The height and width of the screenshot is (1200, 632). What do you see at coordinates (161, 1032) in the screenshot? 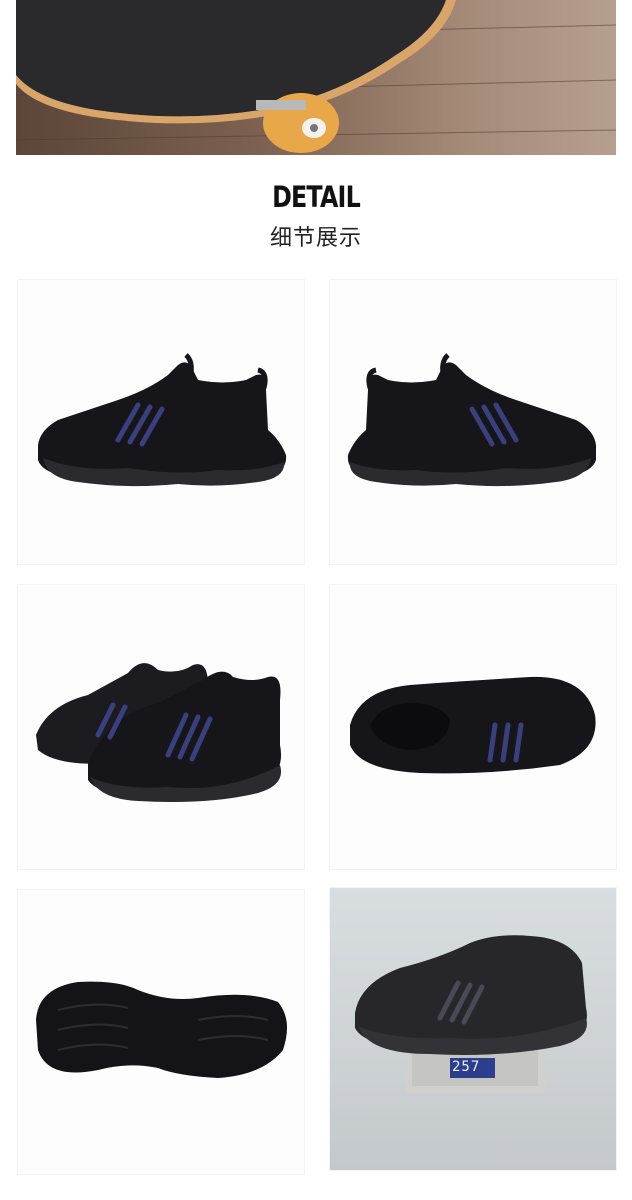
I see `shoe-photo-outsole` at bounding box center [161, 1032].